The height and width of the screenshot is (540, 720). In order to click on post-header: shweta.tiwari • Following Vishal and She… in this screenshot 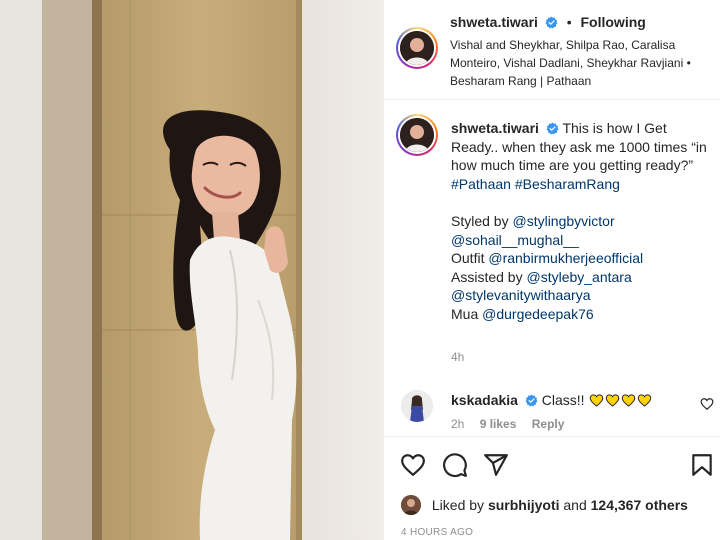, I will do `click(552, 50)`.